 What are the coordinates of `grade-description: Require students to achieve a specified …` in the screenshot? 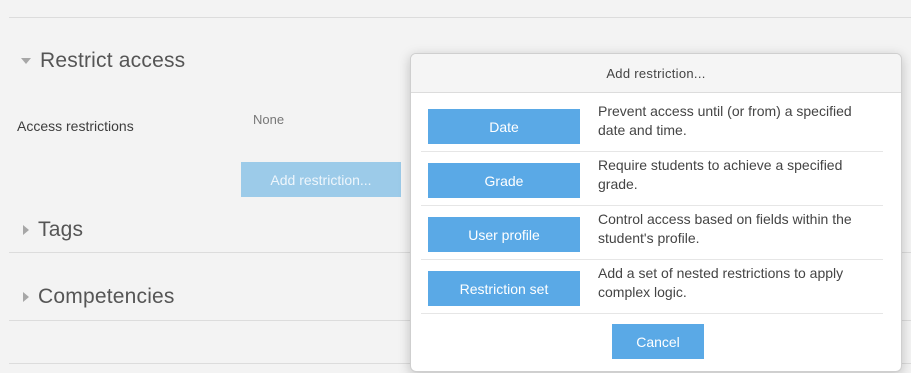 It's located at (720, 174).